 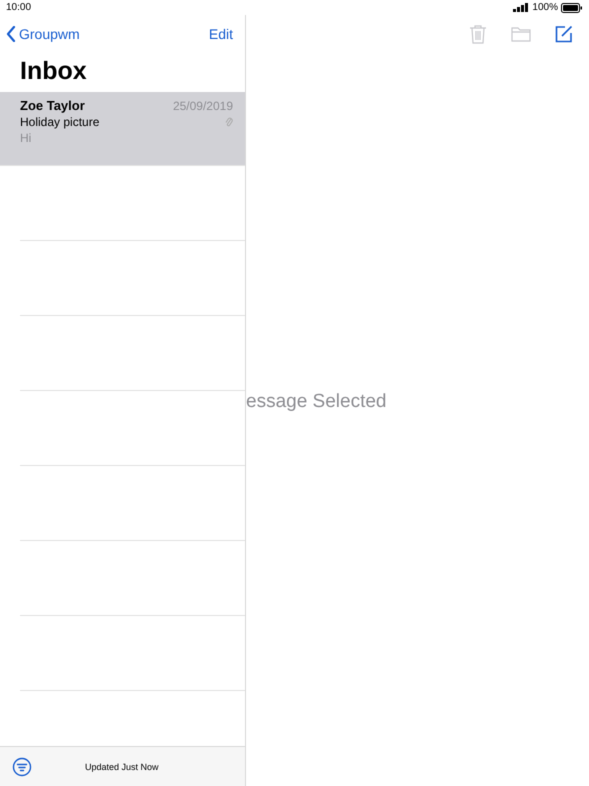 I want to click on battery-icon, so click(x=572, y=7).